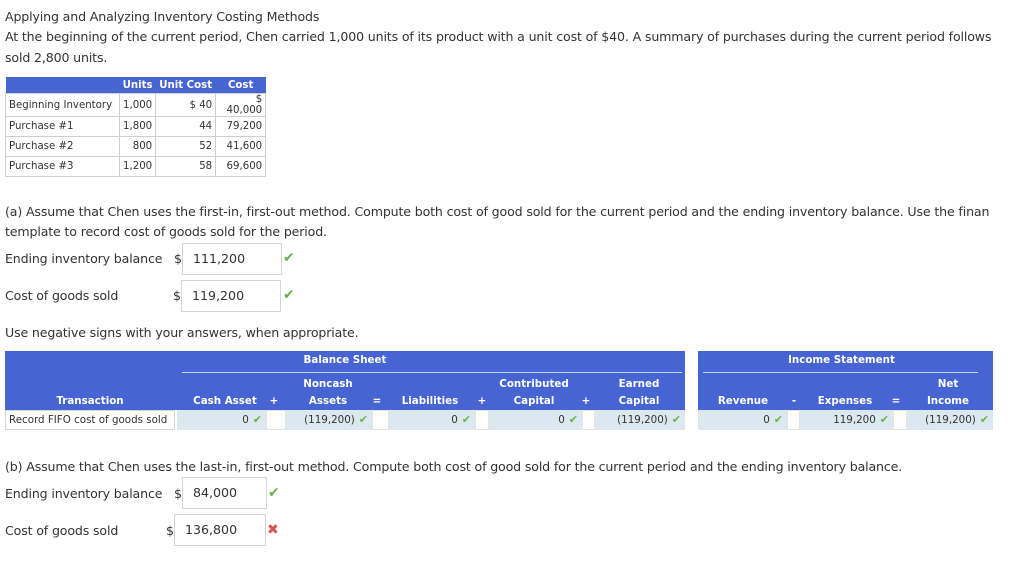  I want to click on earned-capital-value: (119,200), so click(642, 420).